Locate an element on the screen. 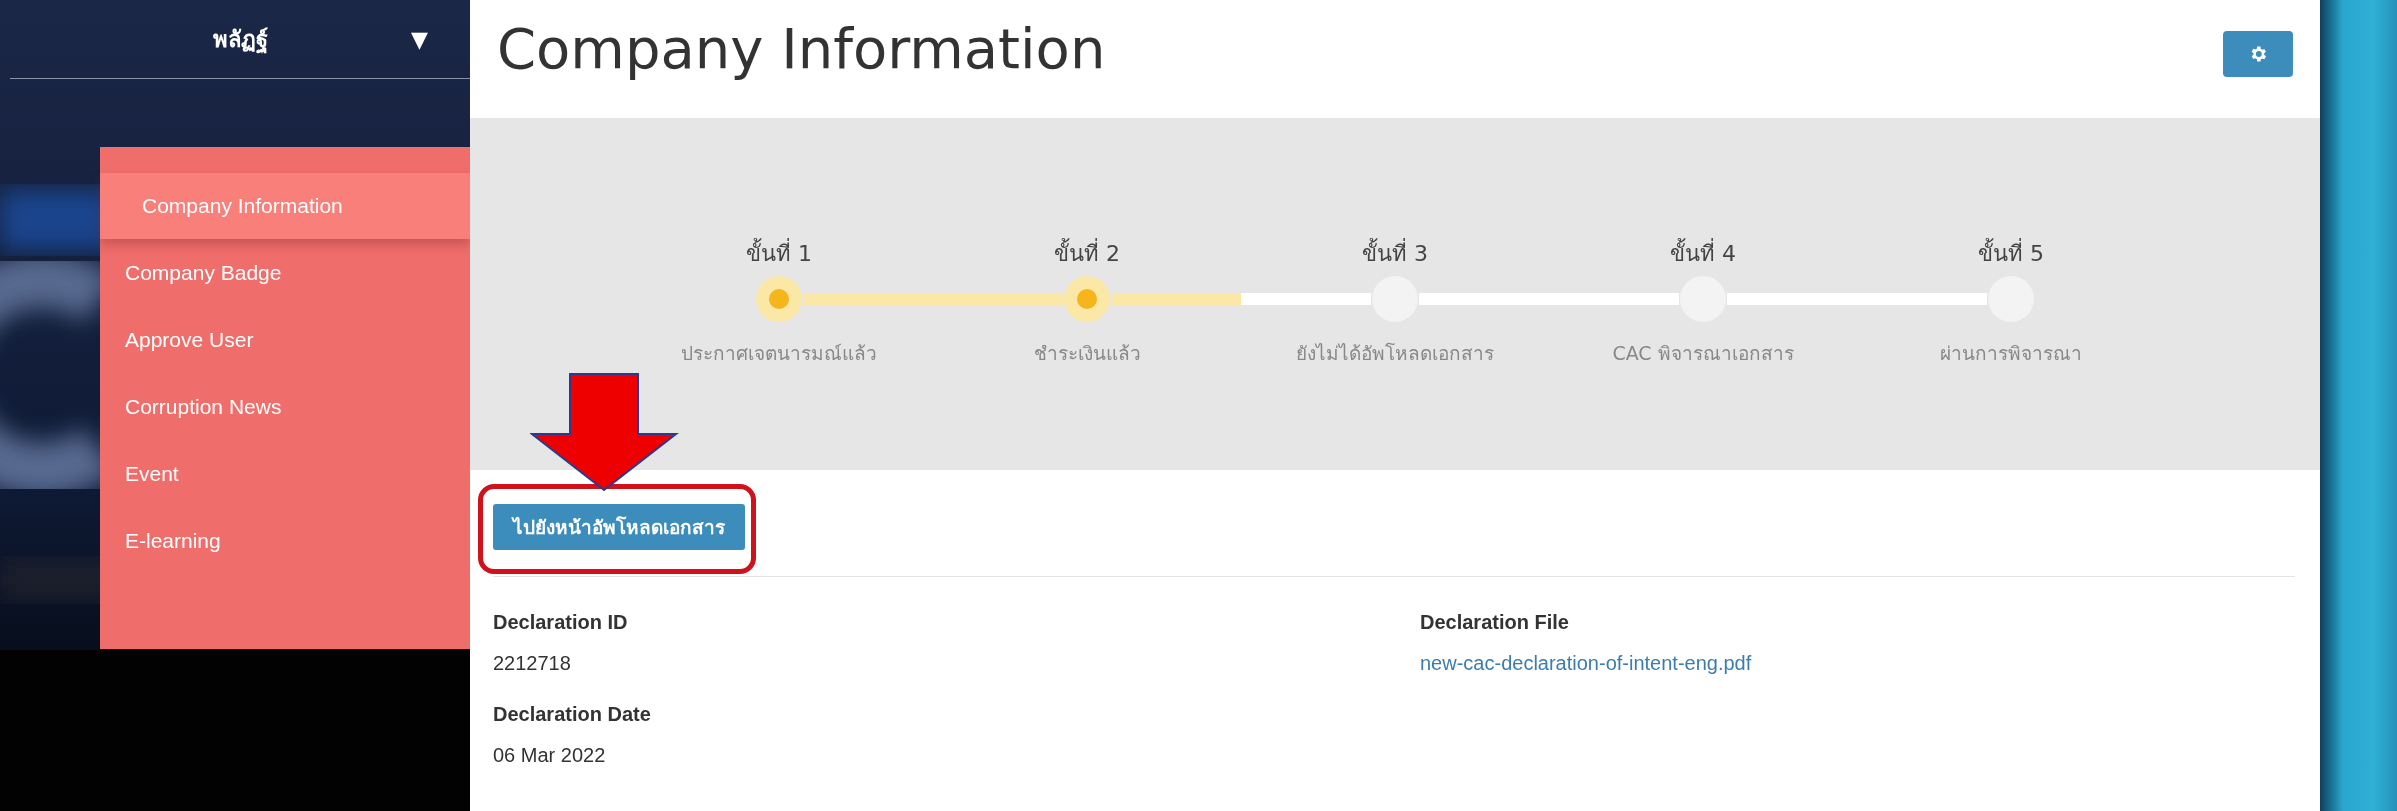 This screenshot has height=811, width=2397. step-caption: ชำระเงินแล้ว is located at coordinates (1087, 353).